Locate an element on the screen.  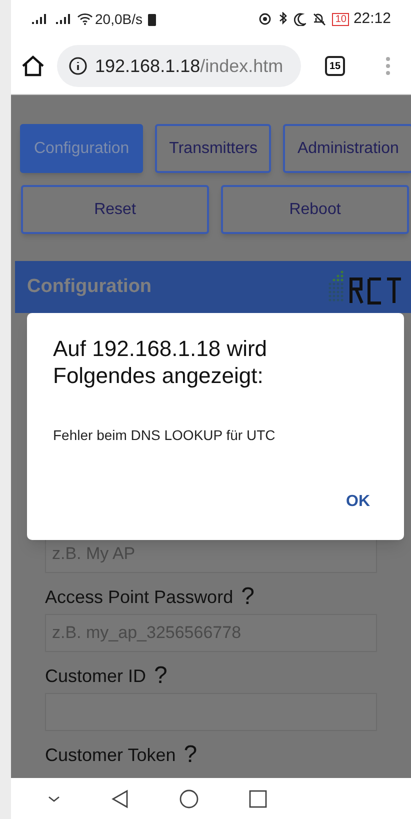
moon-icon is located at coordinates (300, 19).